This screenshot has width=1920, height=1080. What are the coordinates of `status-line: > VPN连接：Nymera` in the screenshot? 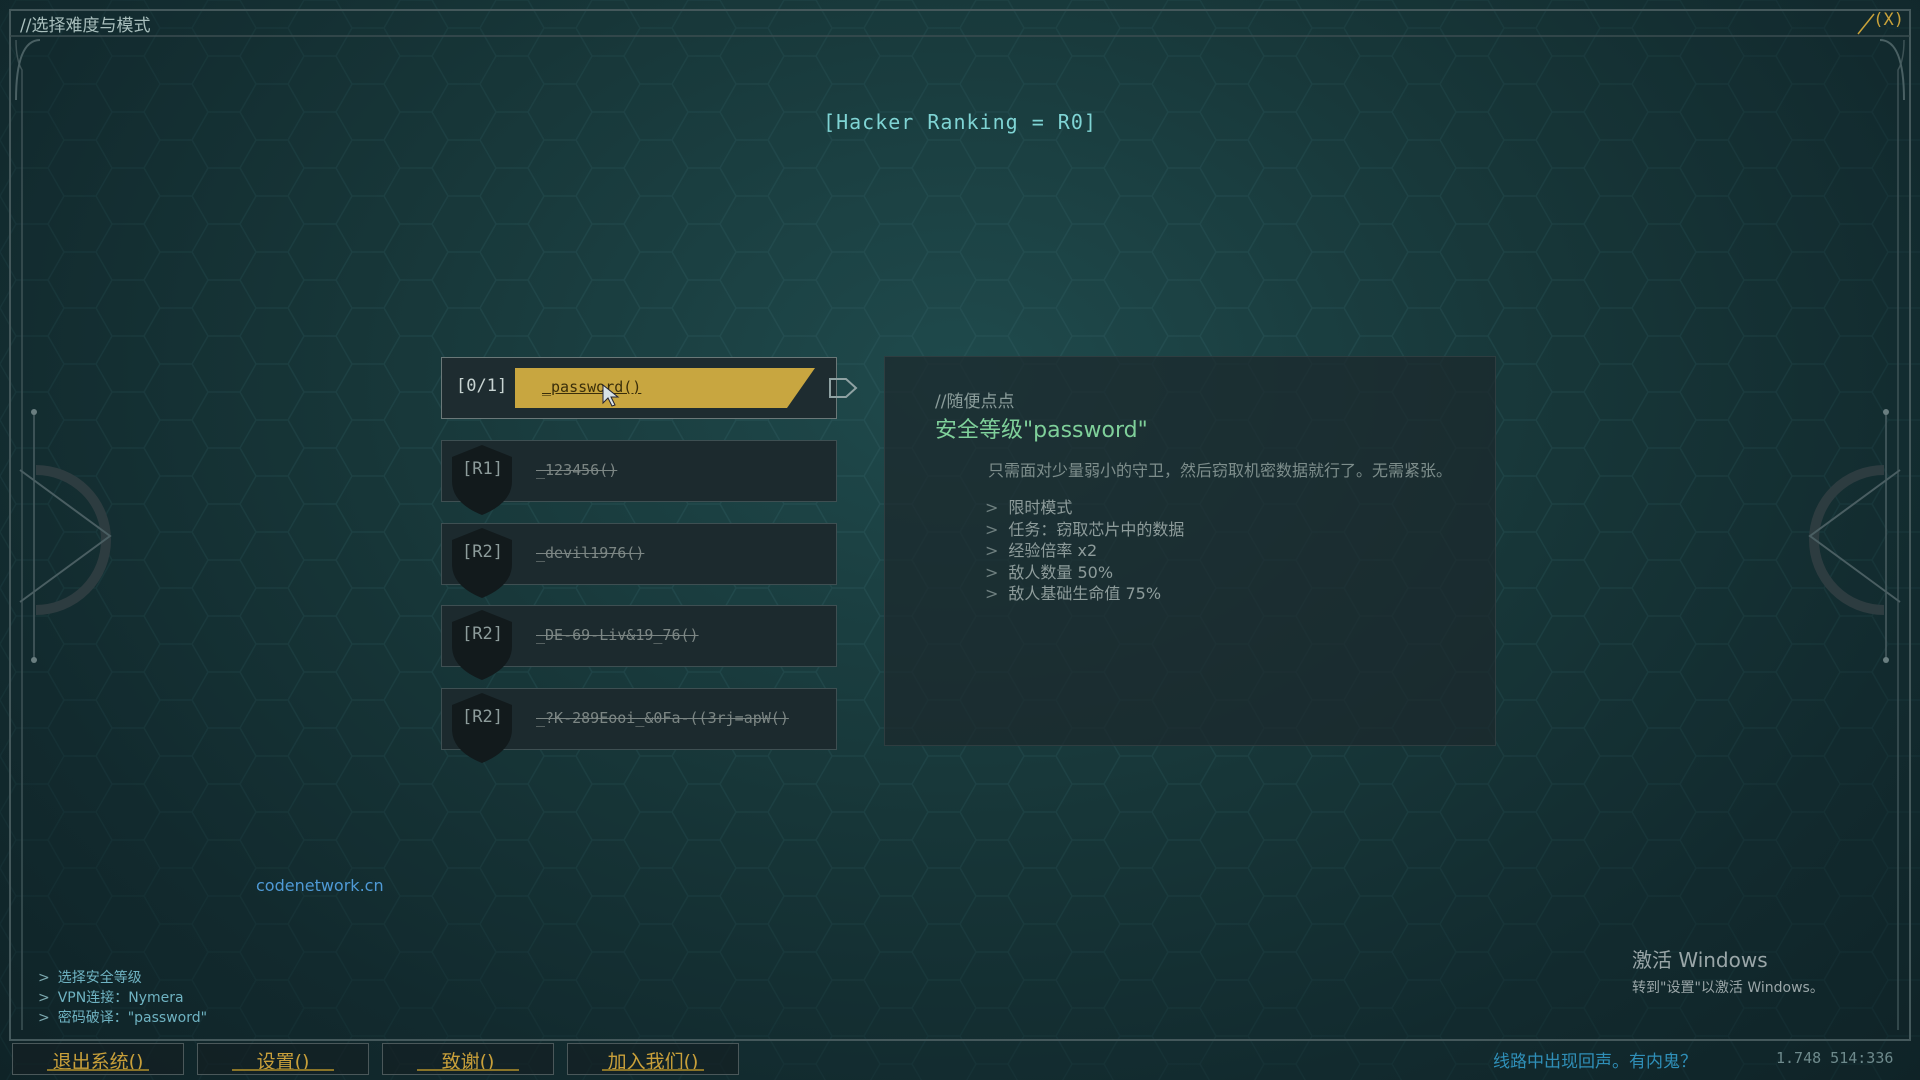 It's located at (111, 998).